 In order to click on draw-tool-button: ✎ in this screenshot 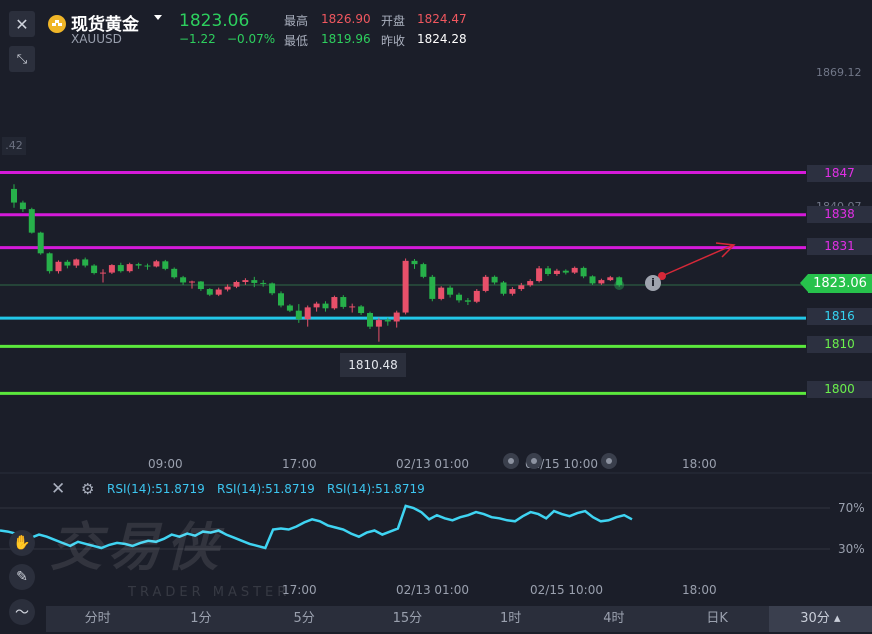, I will do `click(22, 577)`.